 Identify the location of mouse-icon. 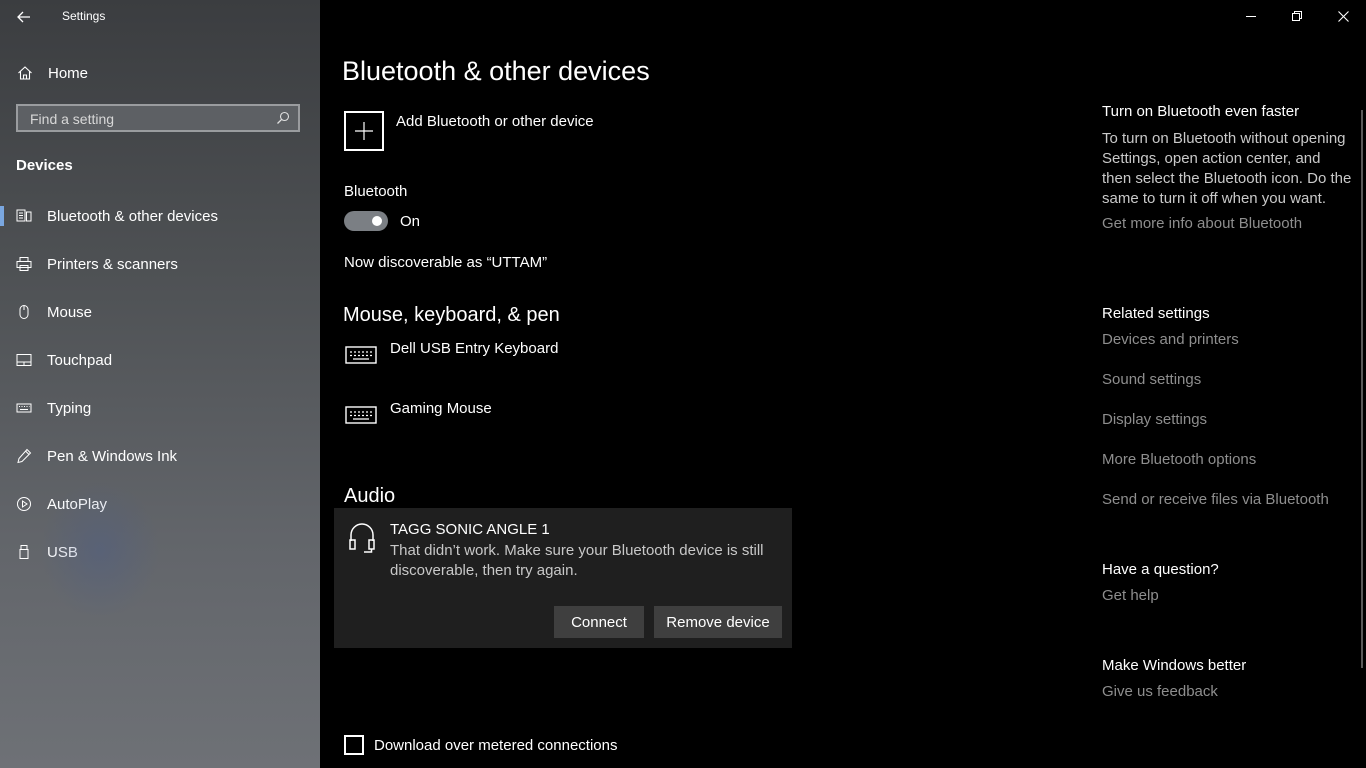
(24, 312).